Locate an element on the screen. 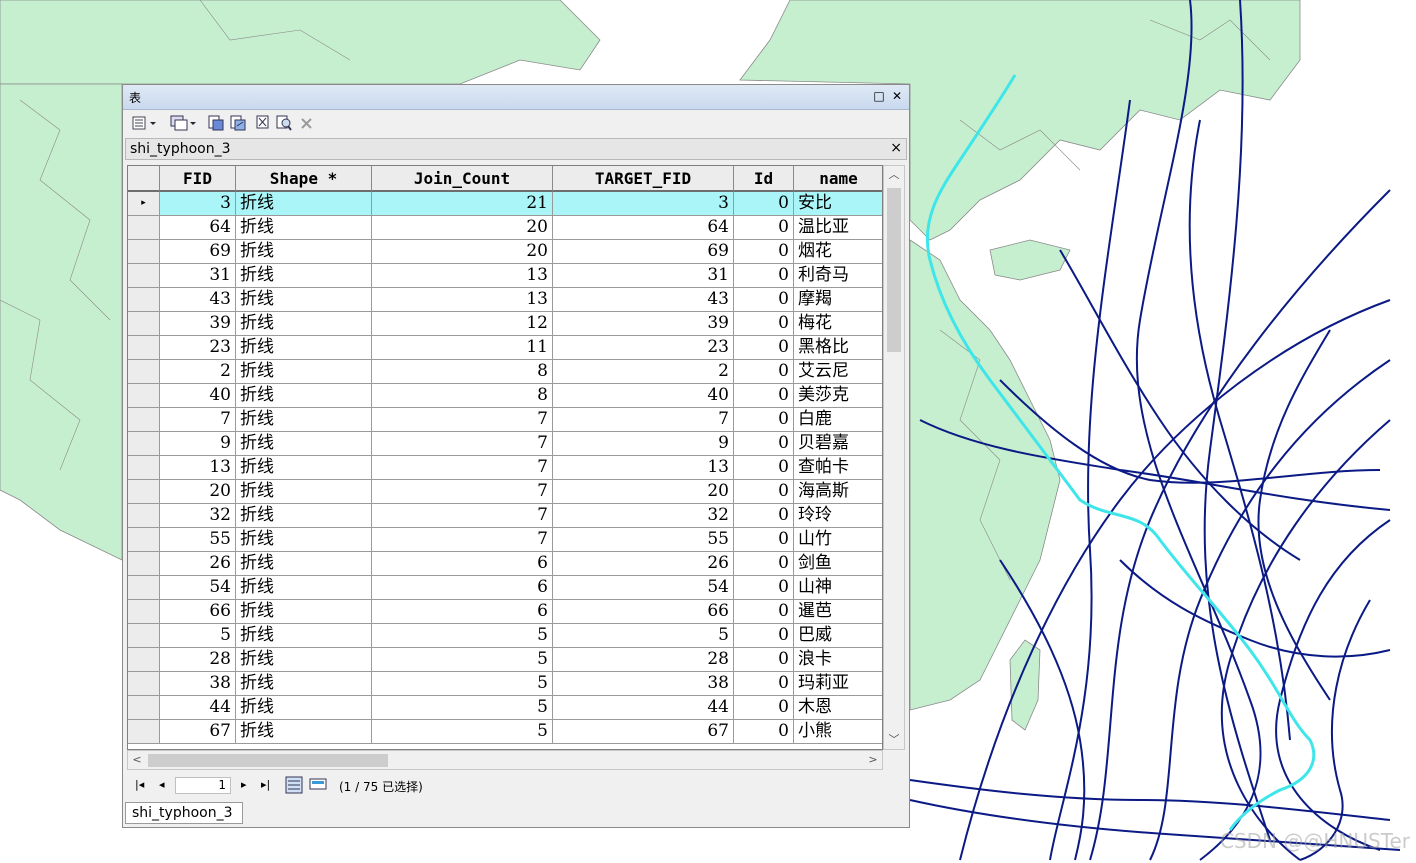  cell-name: 浪卡 is located at coordinates (838, 660).